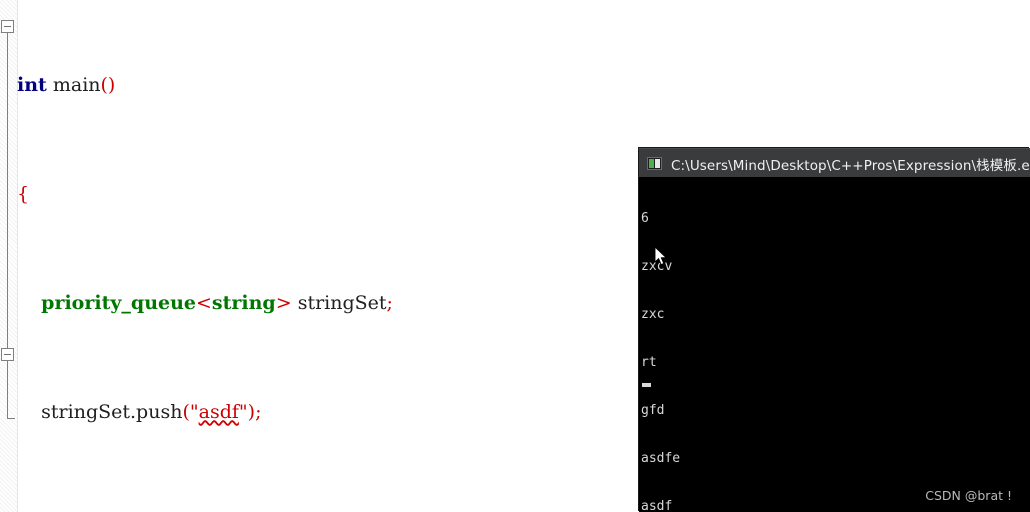 The height and width of the screenshot is (512, 1030). Describe the element at coordinates (218, 412) in the screenshot. I see `token-string-asdf: asdf` at that location.